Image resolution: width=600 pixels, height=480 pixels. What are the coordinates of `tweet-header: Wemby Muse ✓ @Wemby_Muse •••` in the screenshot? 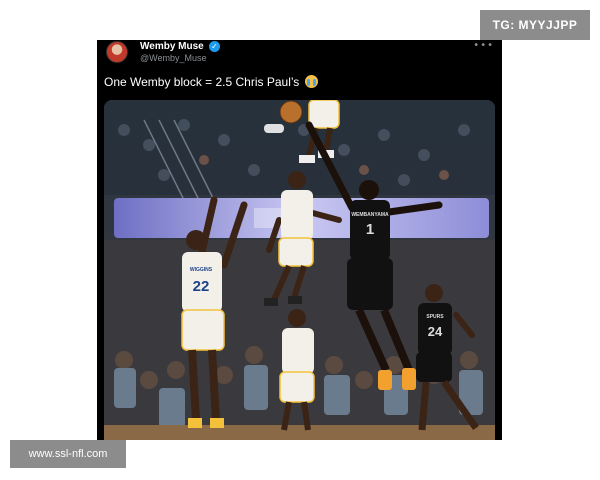 It's located at (299, 53).